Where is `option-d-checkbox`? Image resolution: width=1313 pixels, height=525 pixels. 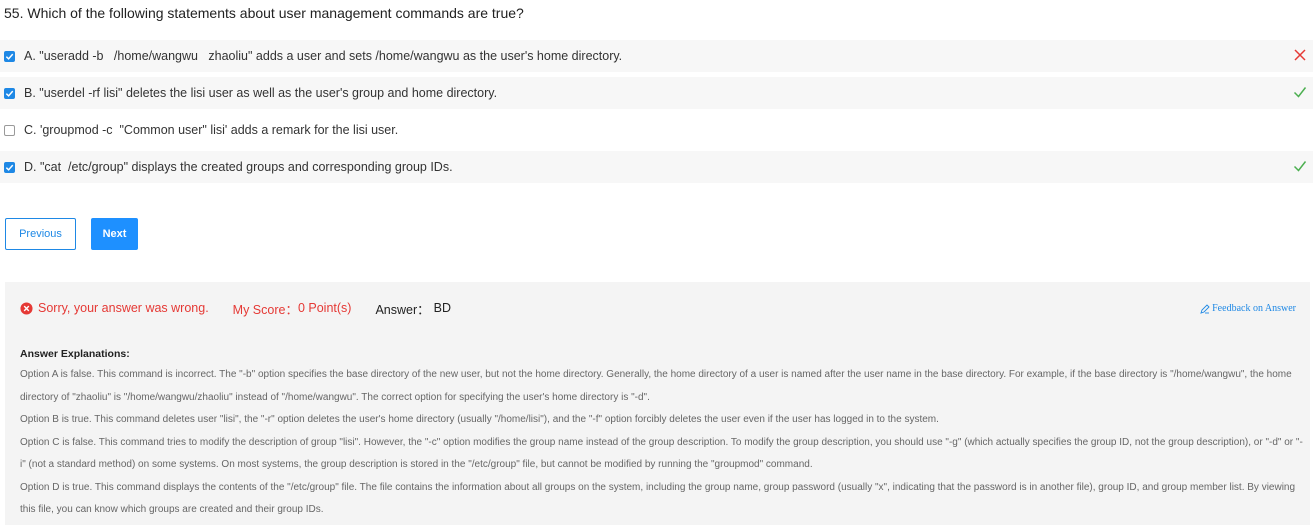 option-d-checkbox is located at coordinates (9, 167).